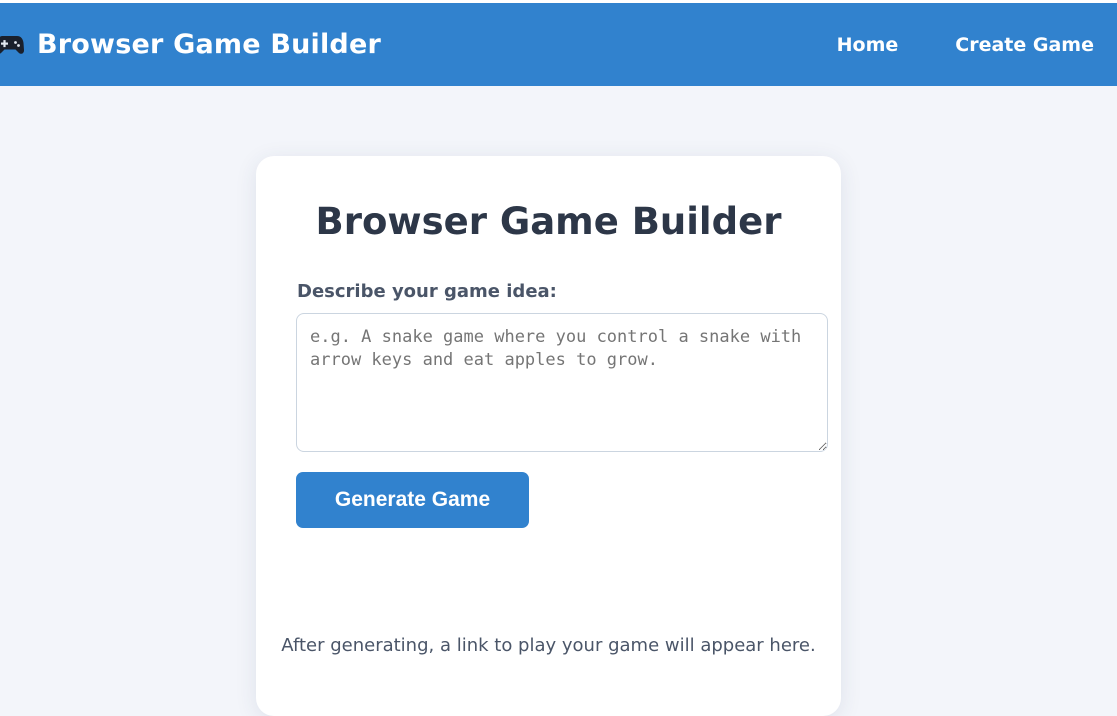 Image resolution: width=1117 pixels, height=716 pixels. Describe the element at coordinates (412, 500) in the screenshot. I see `generate-game-button: Generate Game` at that location.